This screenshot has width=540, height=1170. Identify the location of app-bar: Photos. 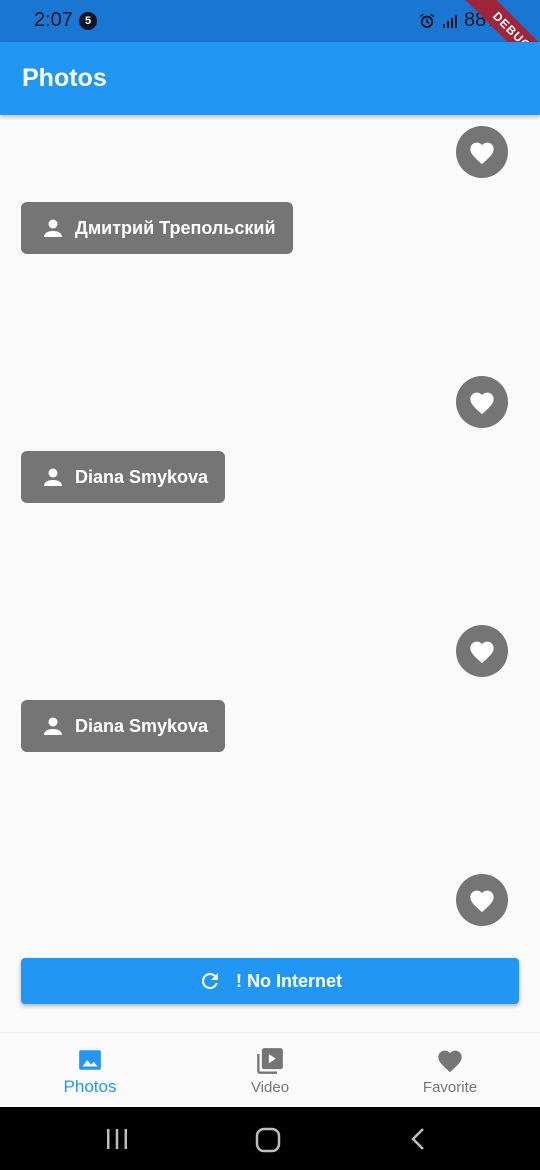
(270, 78).